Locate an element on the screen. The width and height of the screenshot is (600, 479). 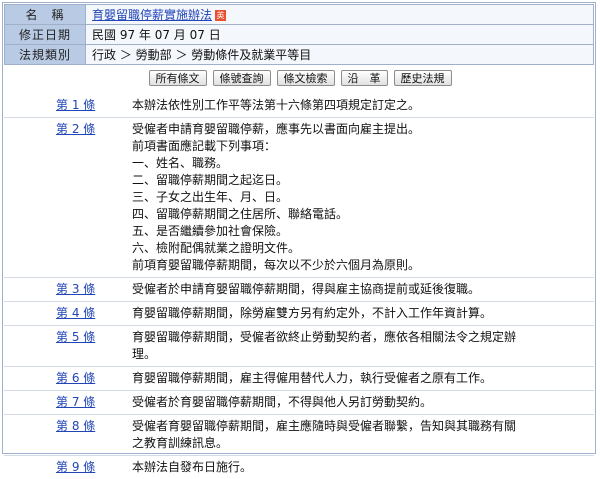
article-text: 受僱者於育嬰留職停薪期間，不得與他人另訂勞動契約。 is located at coordinates (363, 402).